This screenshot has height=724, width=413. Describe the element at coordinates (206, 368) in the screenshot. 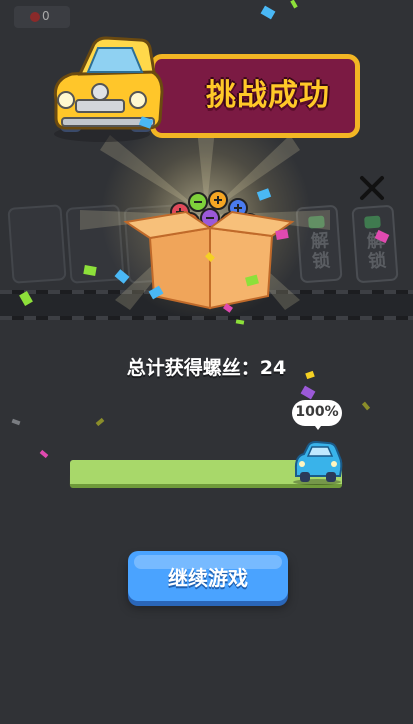

I see `total-screws-text: 总计获得螺丝：24` at that location.